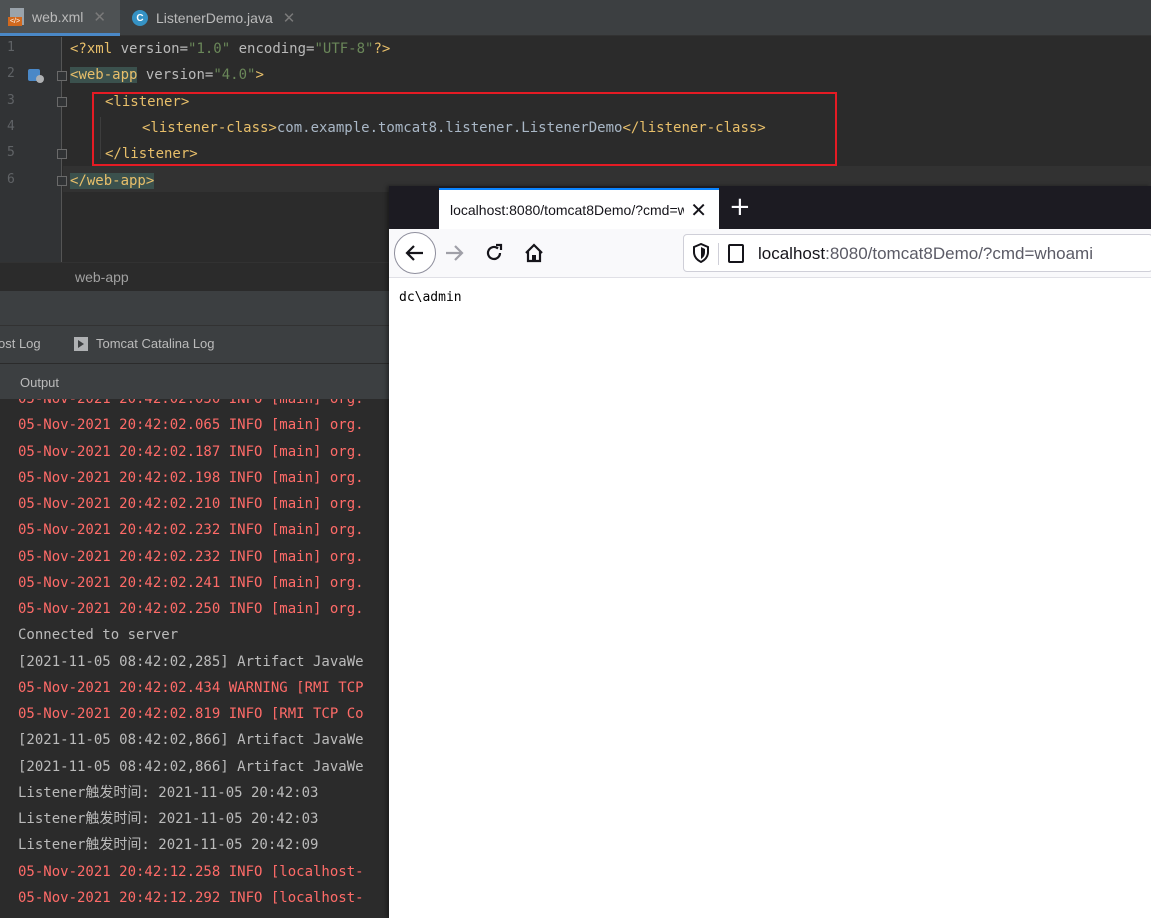 This screenshot has height=918, width=1151. Describe the element at coordinates (98, 635) in the screenshot. I see `log-line: Connected to server` at that location.